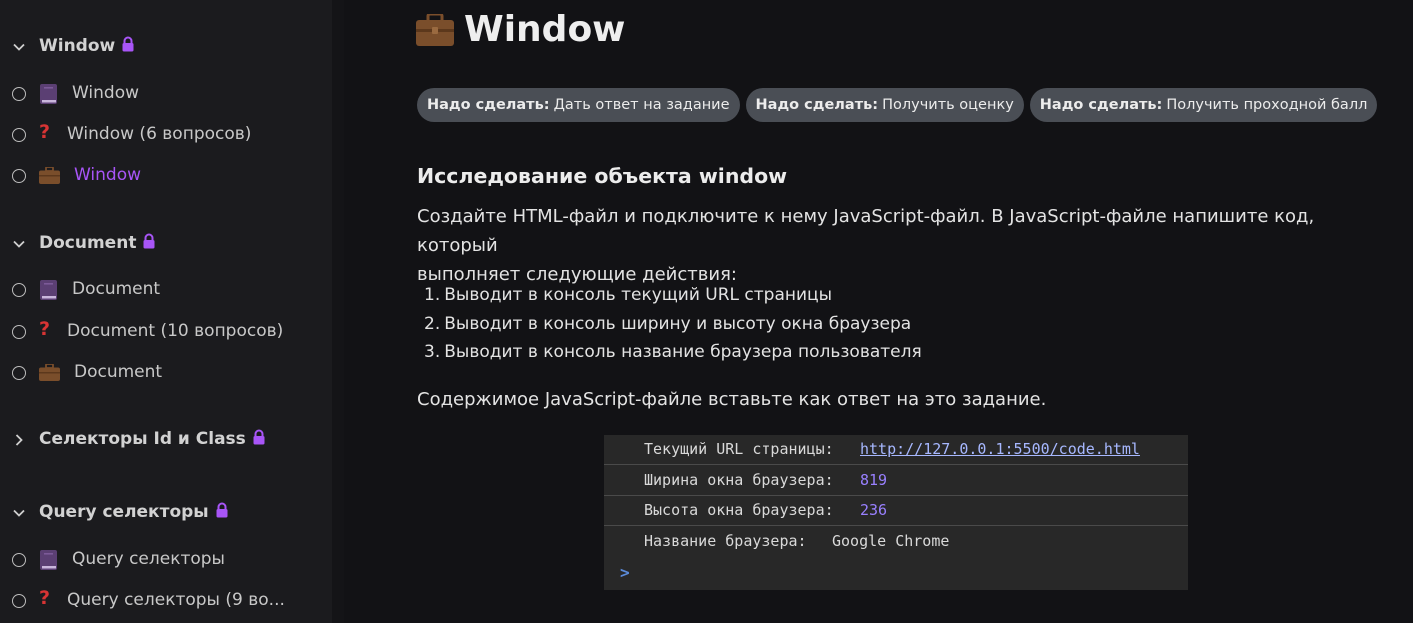  What do you see at coordinates (1000, 449) in the screenshot?
I see `console-link: http://127.0.0.1:5500/code.html` at bounding box center [1000, 449].